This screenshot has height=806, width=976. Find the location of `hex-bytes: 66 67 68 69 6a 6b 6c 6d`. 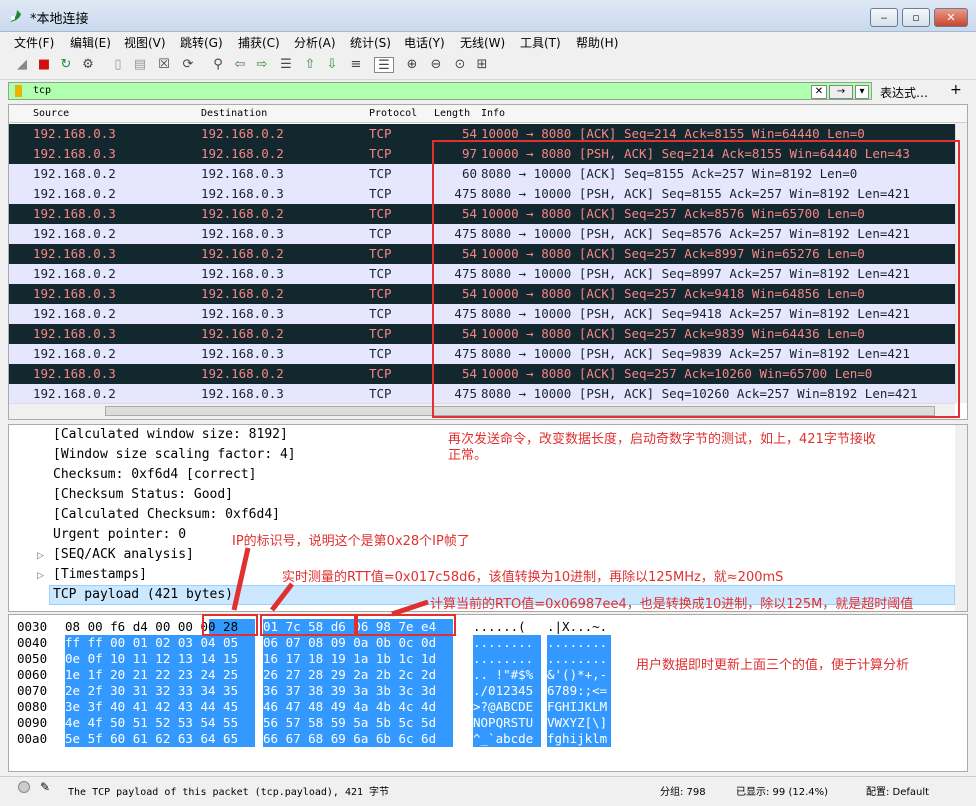

hex-bytes: 66 67 68 69 6a 6b 6c 6d is located at coordinates (358, 739).